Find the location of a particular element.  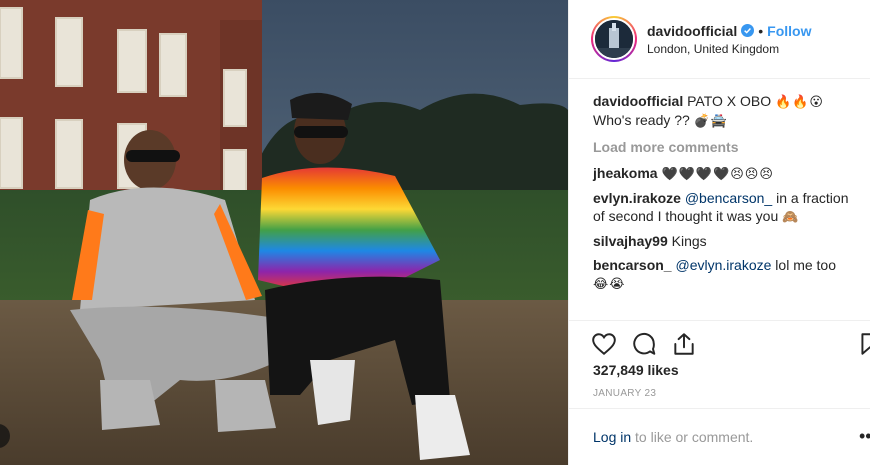

comment-mention: @bencarson_ is located at coordinates (728, 198).